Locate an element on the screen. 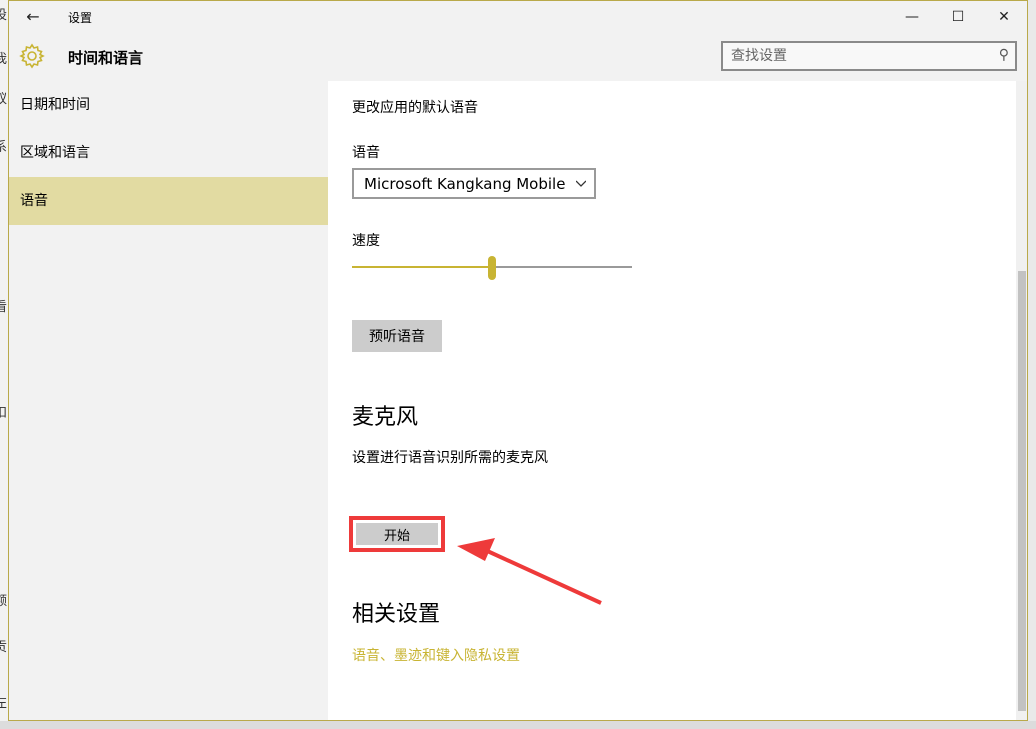 This screenshot has width=1036, height=729. search-box: ⚲ is located at coordinates (869, 56).